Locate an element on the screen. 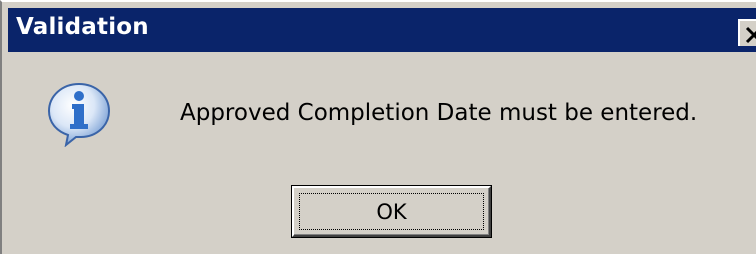 The height and width of the screenshot is (254, 756). ok-button: OK is located at coordinates (391, 211).